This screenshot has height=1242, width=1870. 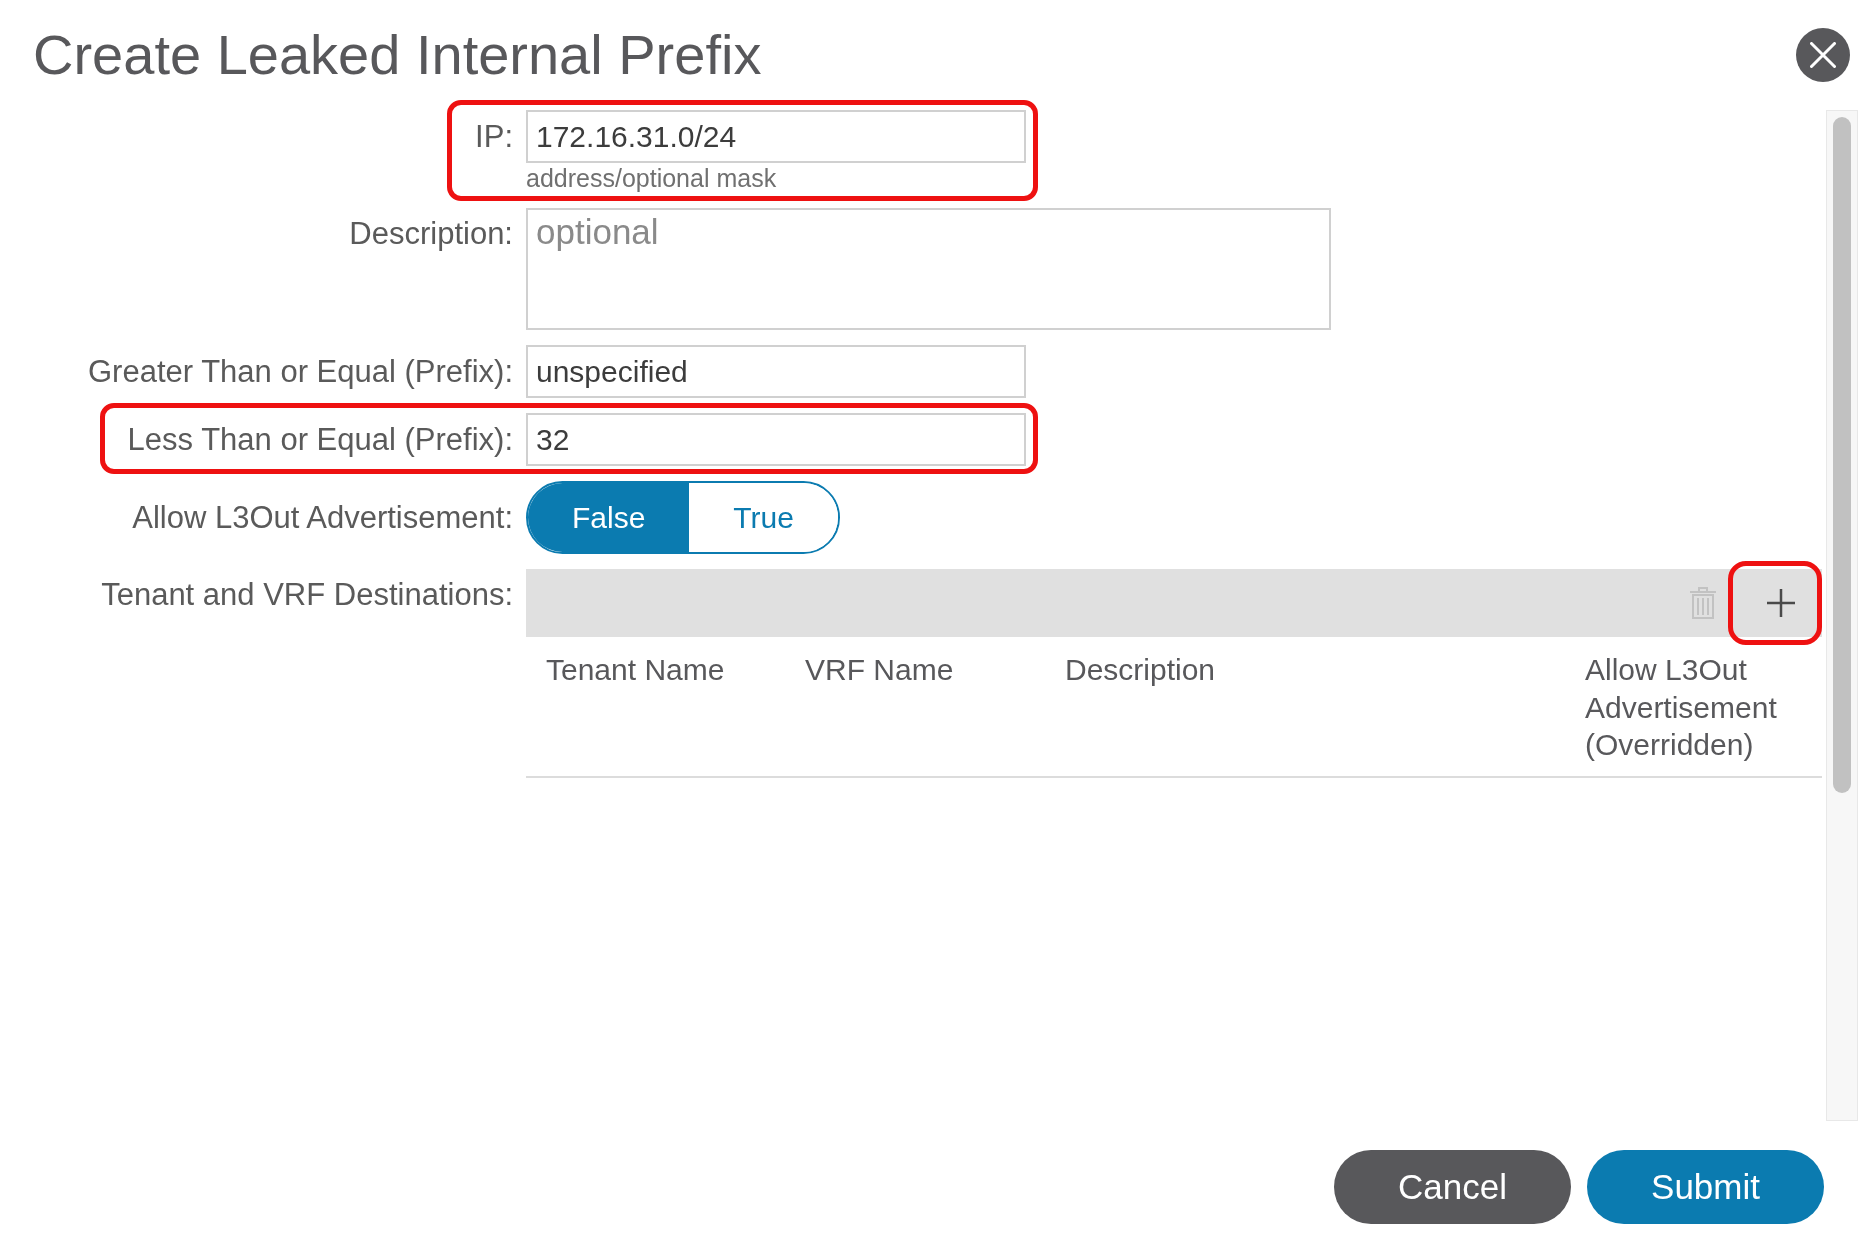 What do you see at coordinates (635, 670) in the screenshot?
I see `column-header: Tenant Name` at bounding box center [635, 670].